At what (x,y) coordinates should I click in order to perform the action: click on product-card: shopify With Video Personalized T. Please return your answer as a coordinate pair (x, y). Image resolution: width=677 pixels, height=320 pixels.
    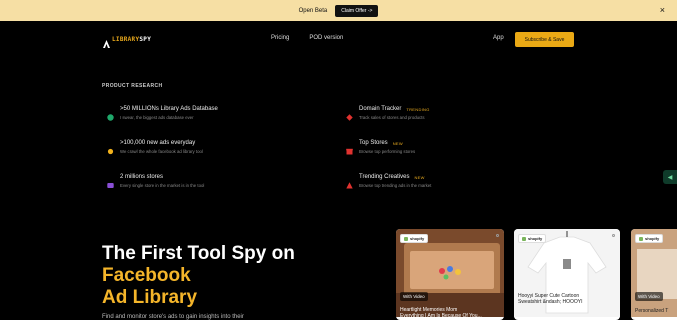
    Looking at the image, I should click on (654, 274).